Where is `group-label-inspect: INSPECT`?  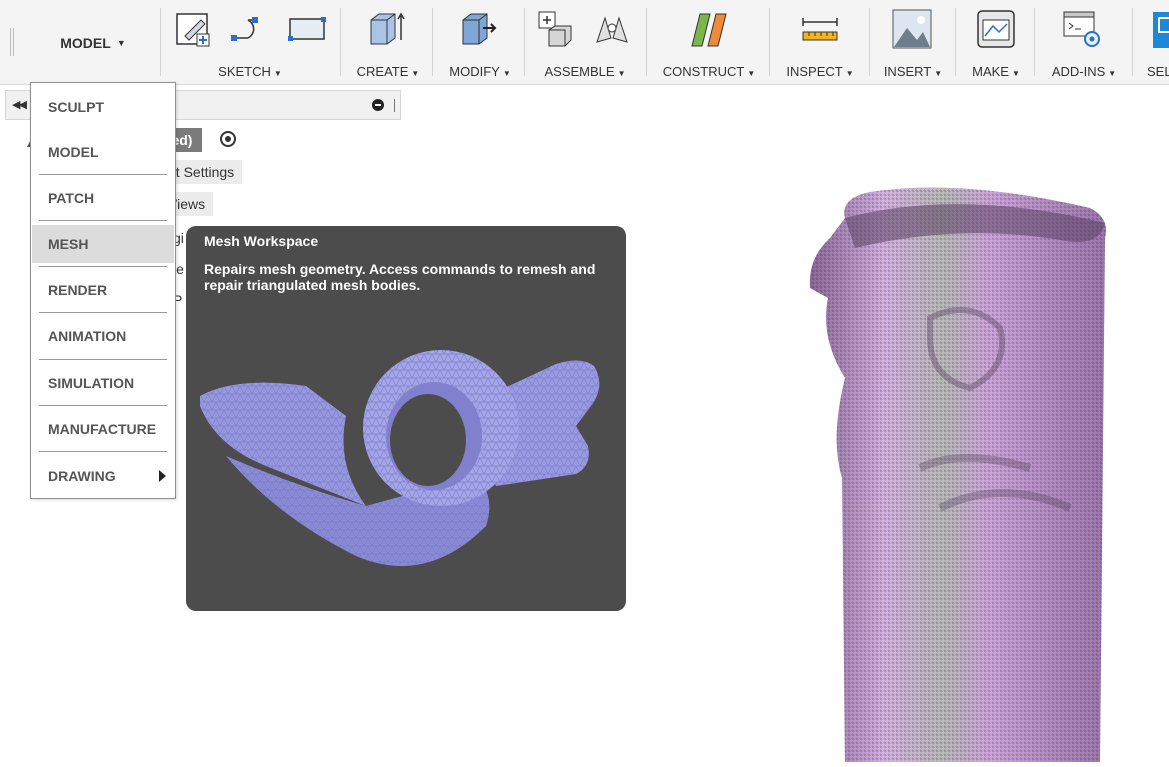 group-label-inspect: INSPECT is located at coordinates (814, 71).